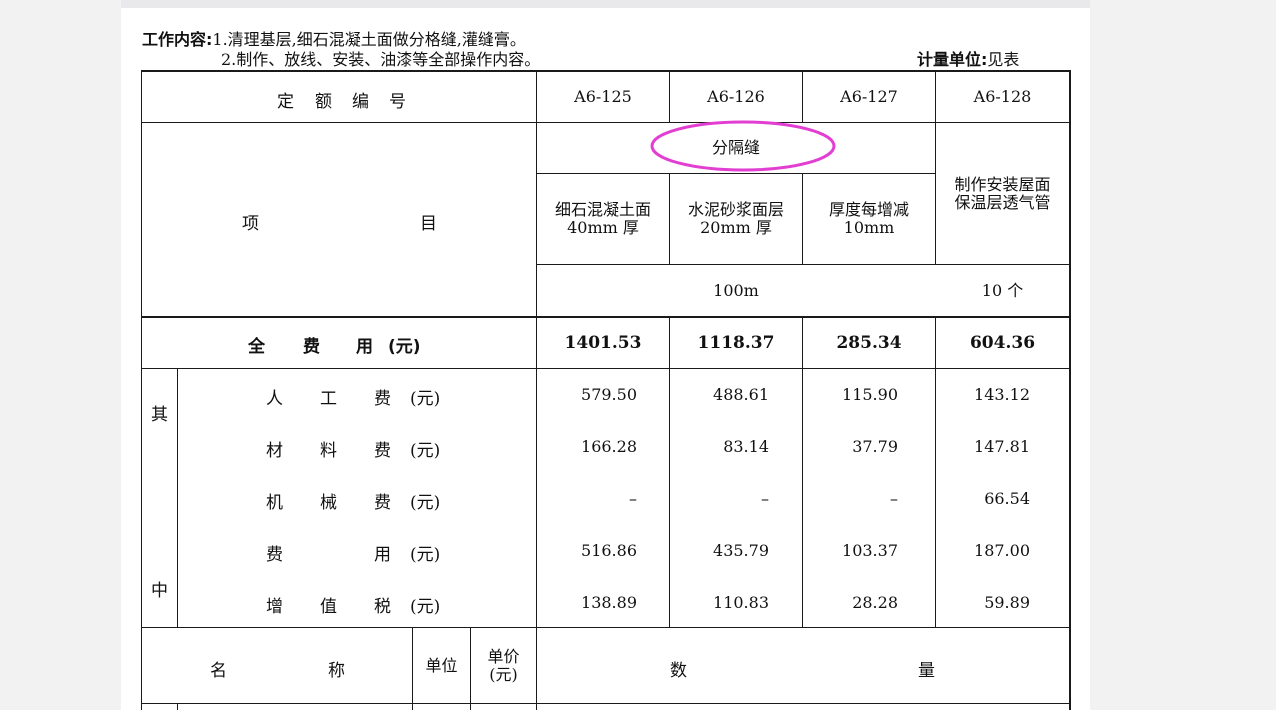  Describe the element at coordinates (381, 59) in the screenshot. I see `work-content-item2: 2.制作、放线、安装、油漆等全部操作内容。` at that location.